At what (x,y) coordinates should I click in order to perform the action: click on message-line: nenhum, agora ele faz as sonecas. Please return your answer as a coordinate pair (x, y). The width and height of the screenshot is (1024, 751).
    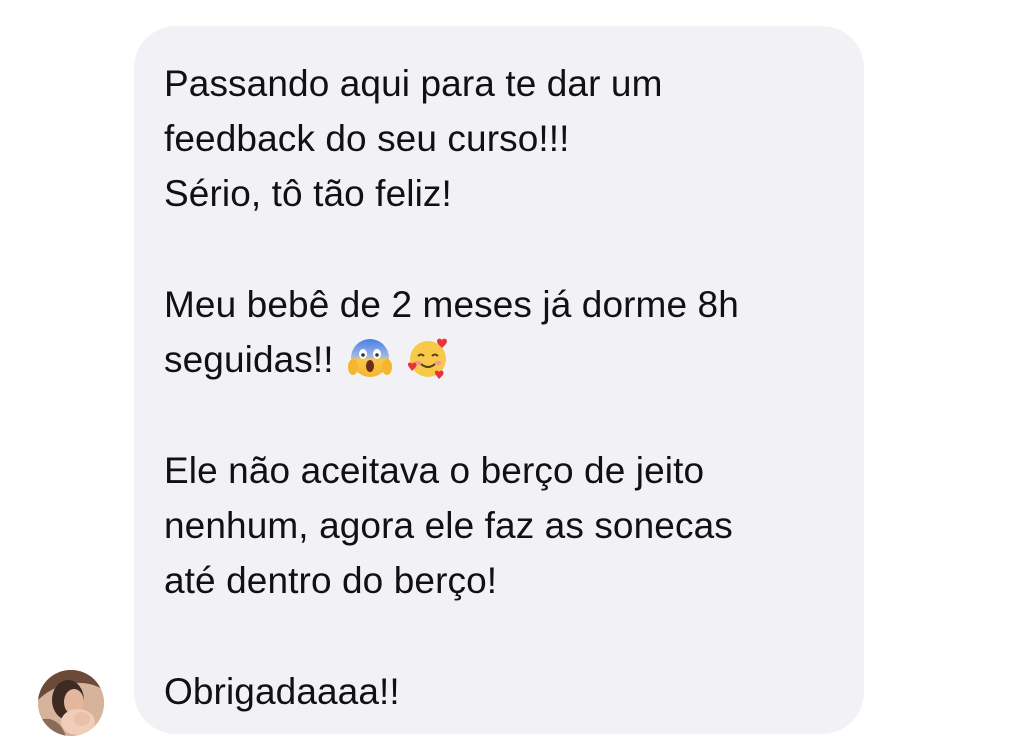
    Looking at the image, I should click on (448, 525).